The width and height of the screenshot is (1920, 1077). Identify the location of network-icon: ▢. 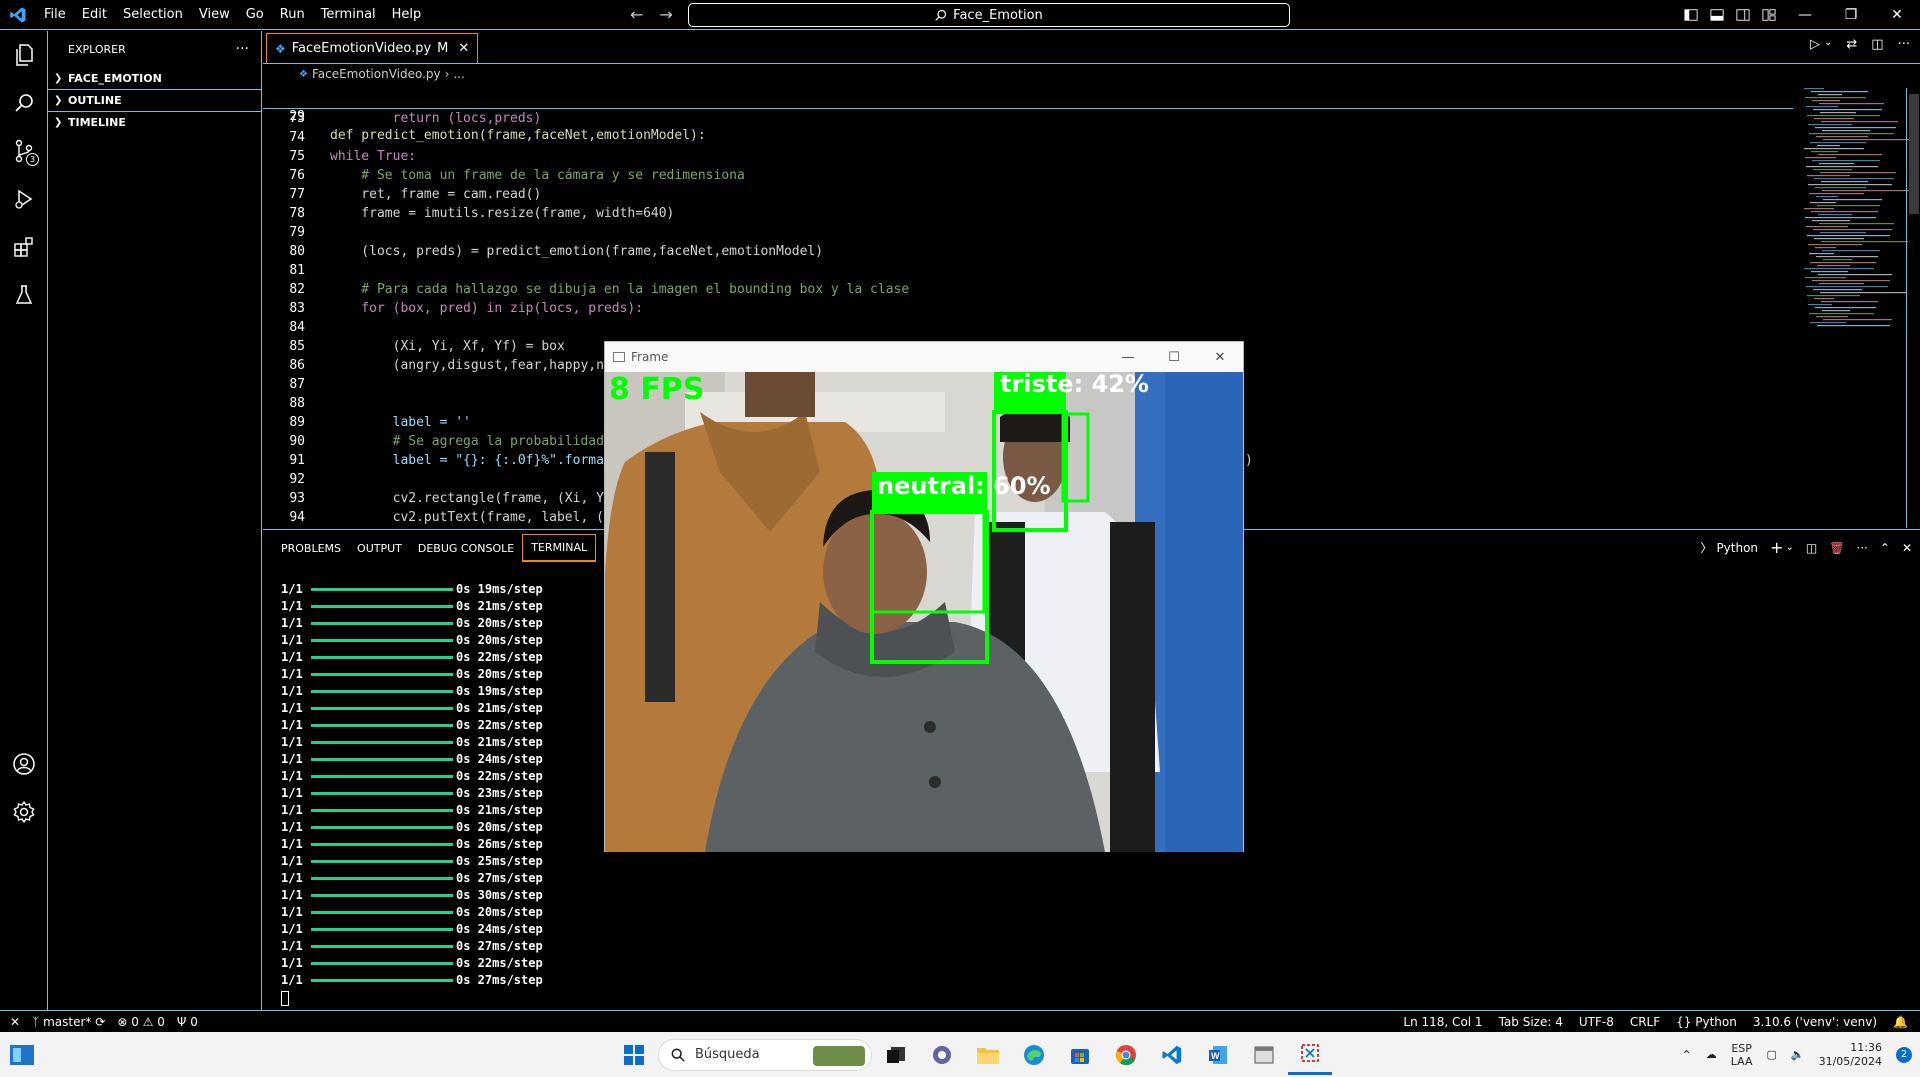
(1771, 1054).